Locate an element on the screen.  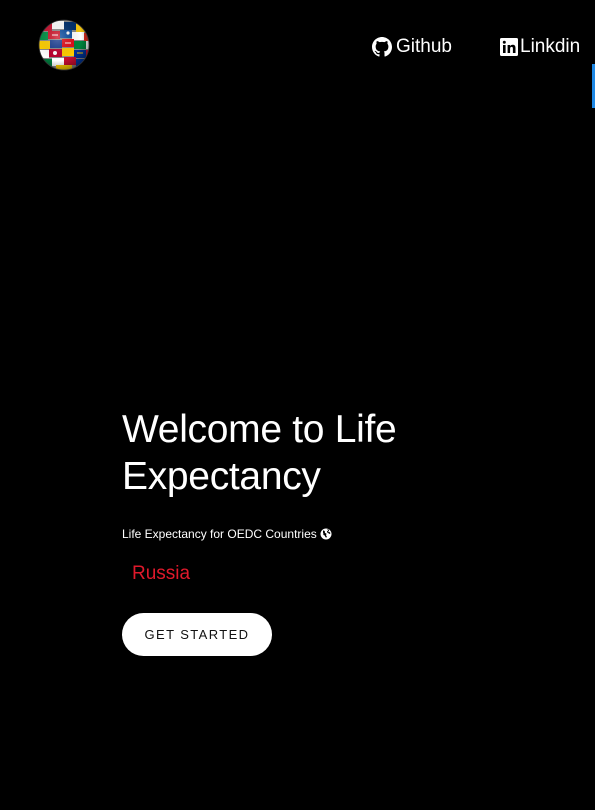
hero-title: Welcome to Life Expectancy is located at coordinates (259, 453).